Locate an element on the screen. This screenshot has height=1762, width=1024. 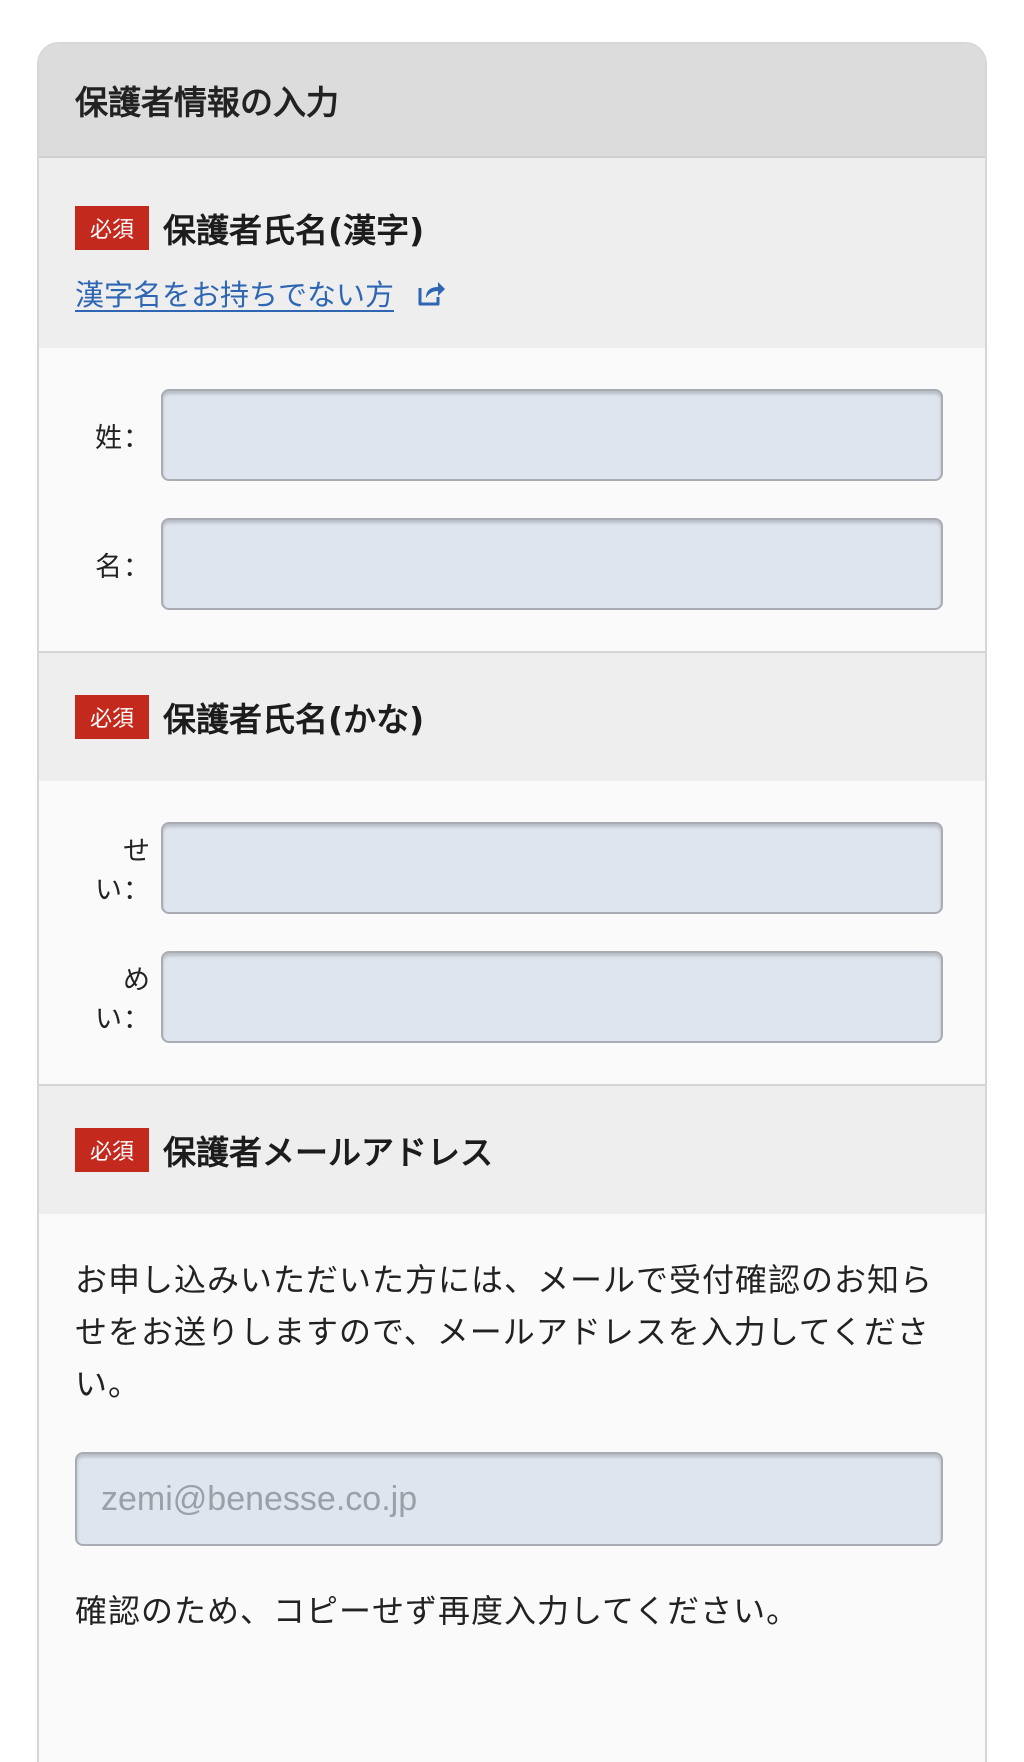
first-name-input is located at coordinates (552, 564).